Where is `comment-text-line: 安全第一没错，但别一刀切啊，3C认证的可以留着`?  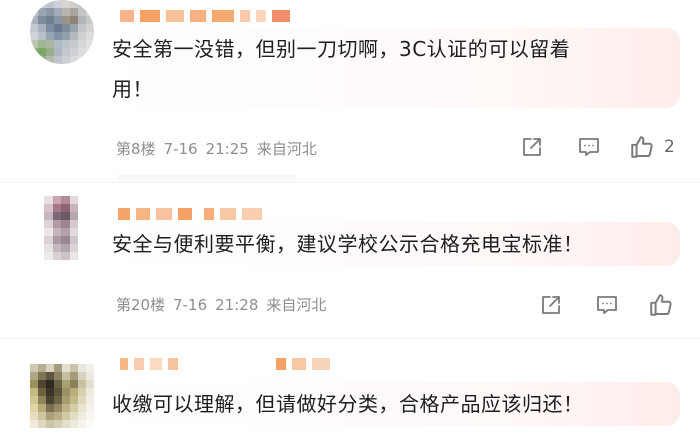 comment-text-line: 安全第一没错，但别一刀切啊，3C认证的可以留着 is located at coordinates (341, 49).